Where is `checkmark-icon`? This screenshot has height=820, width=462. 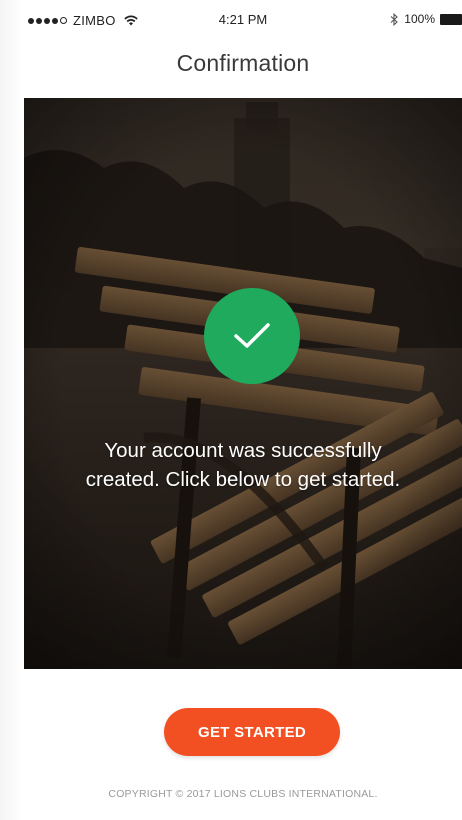
checkmark-icon is located at coordinates (252, 335).